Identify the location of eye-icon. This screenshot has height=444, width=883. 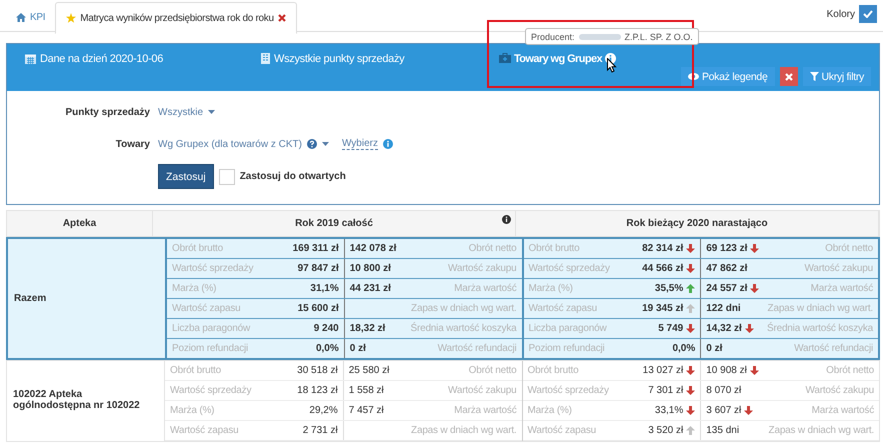
(693, 76).